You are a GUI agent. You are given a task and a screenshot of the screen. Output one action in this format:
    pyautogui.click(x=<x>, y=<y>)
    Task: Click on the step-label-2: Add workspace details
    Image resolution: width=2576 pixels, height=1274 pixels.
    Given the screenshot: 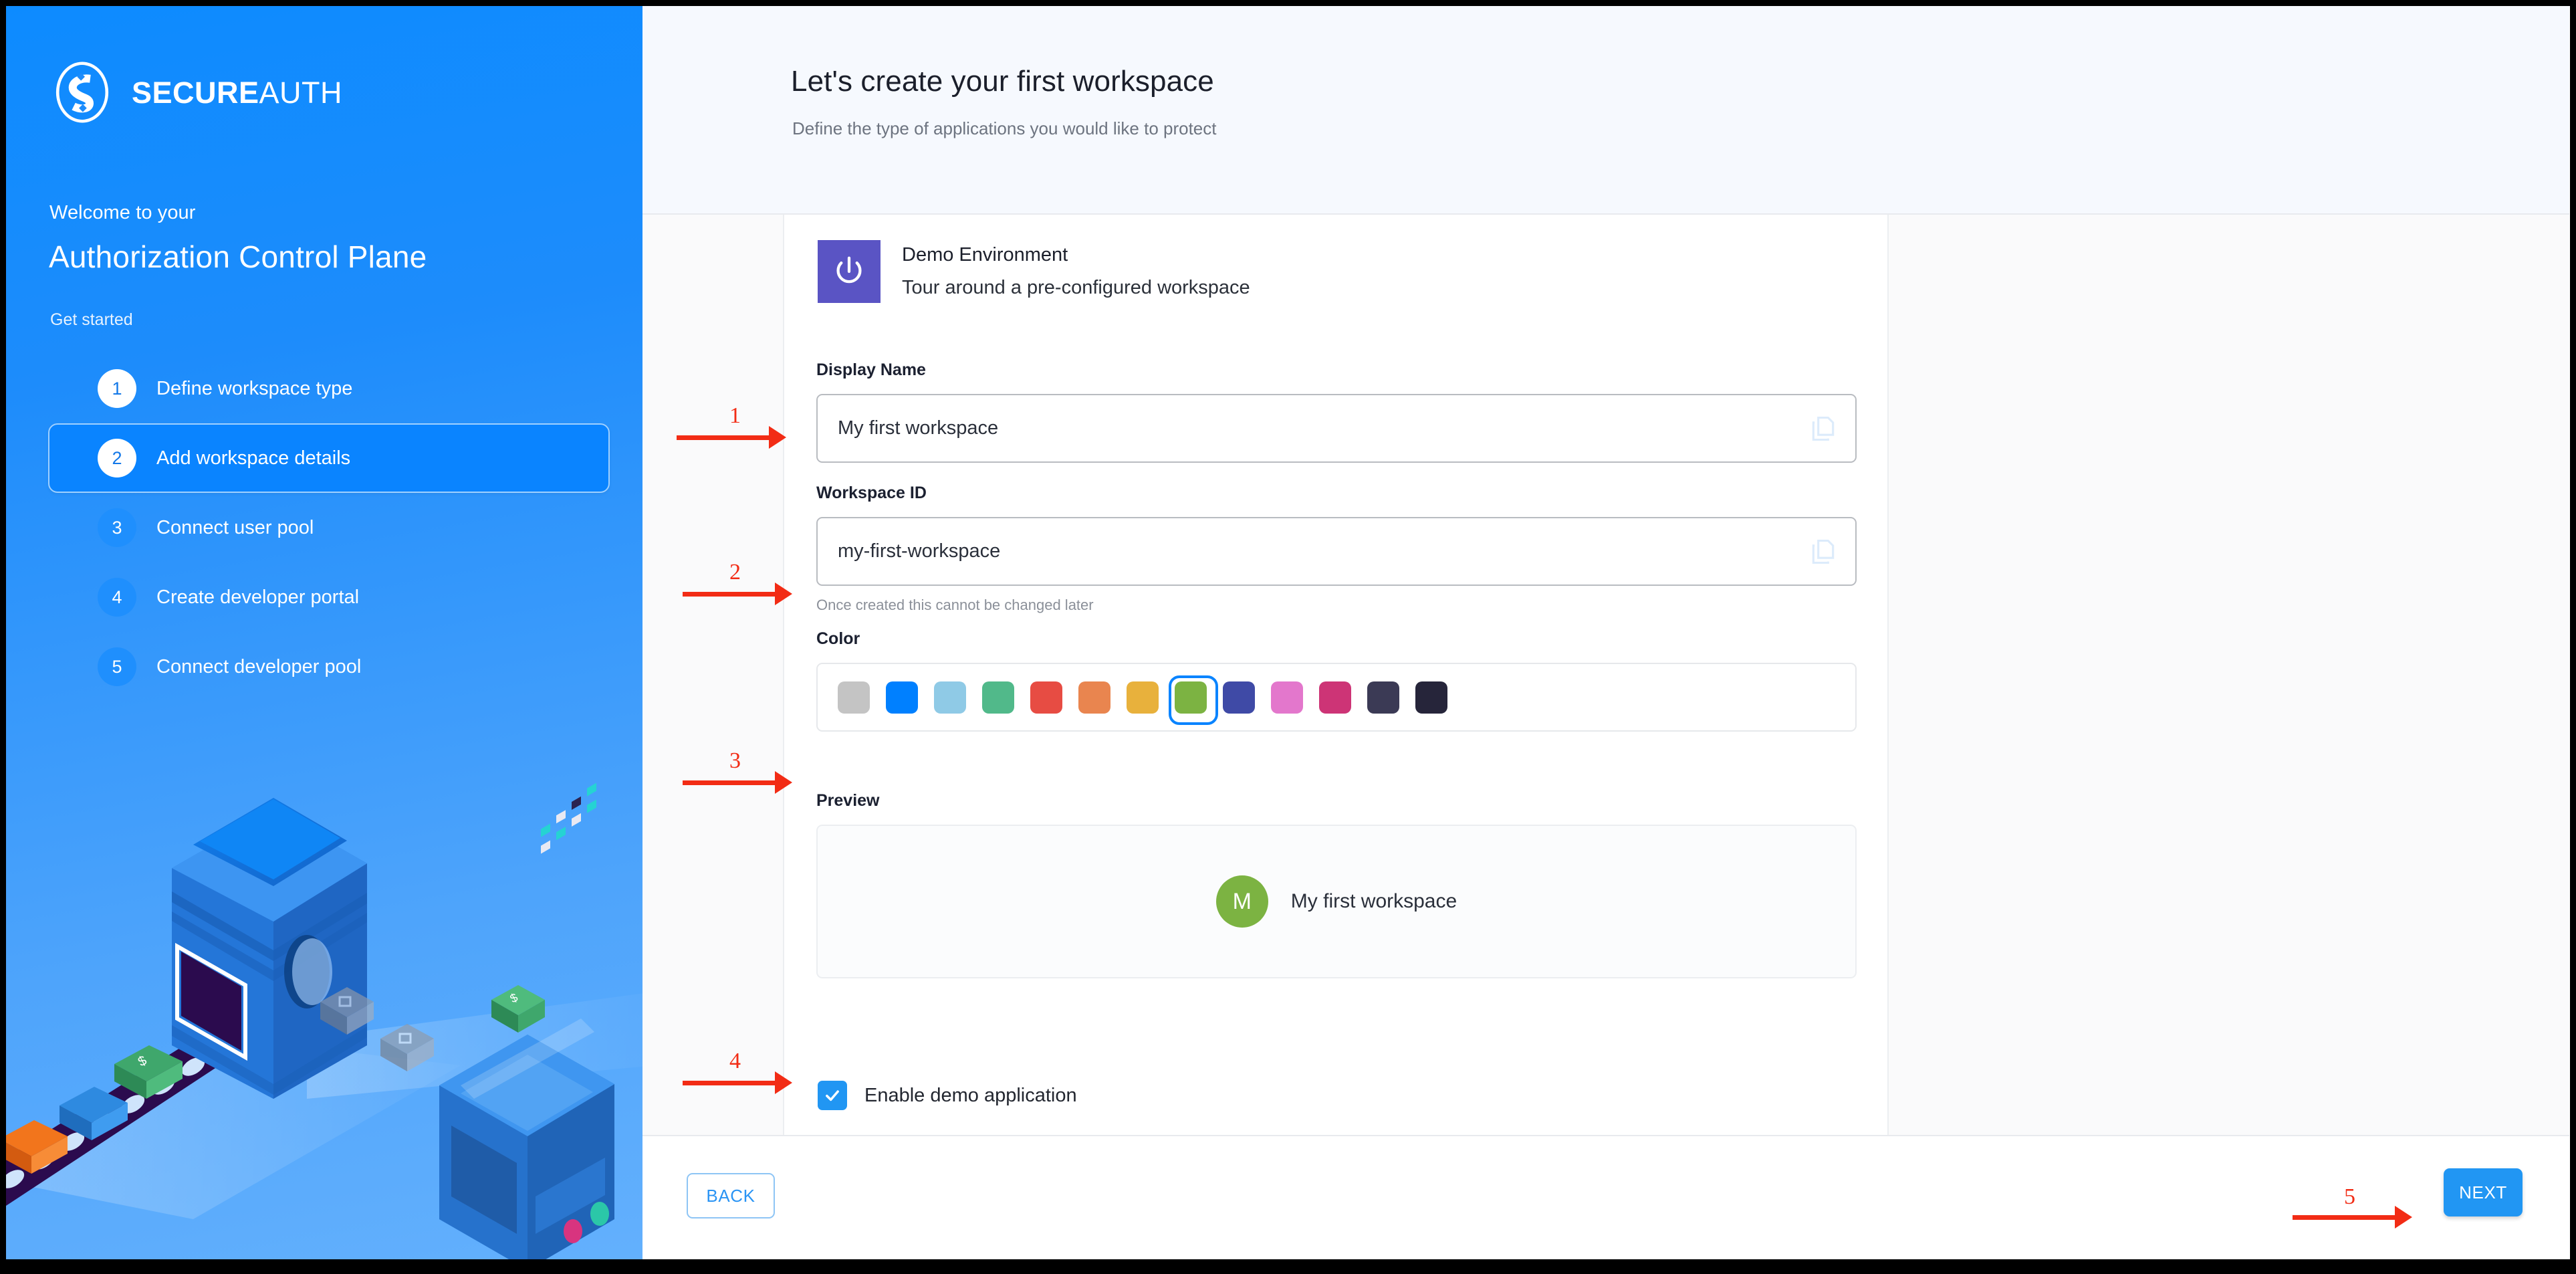 What is the action you would take?
    pyautogui.click(x=253, y=458)
    